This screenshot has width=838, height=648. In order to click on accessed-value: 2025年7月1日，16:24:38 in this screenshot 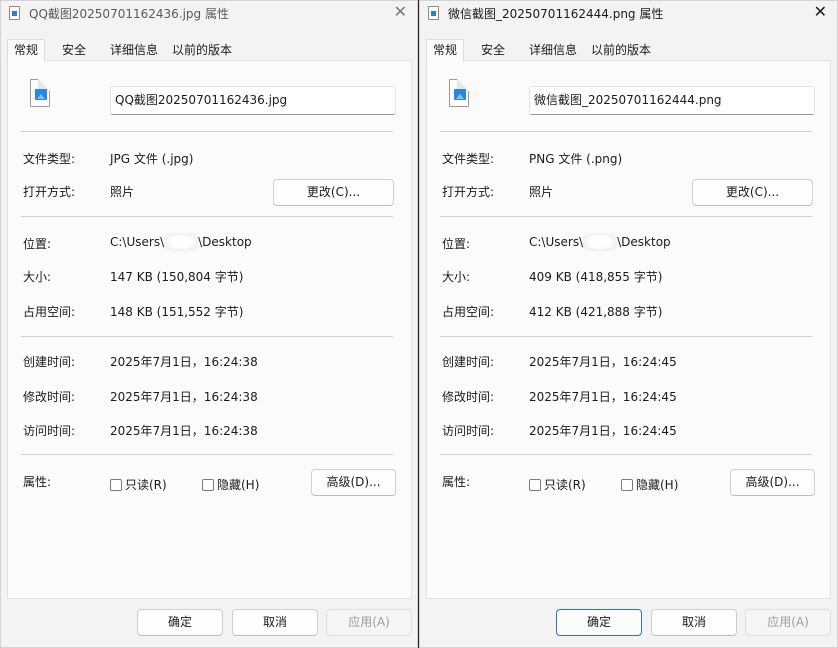, I will do `click(184, 431)`.